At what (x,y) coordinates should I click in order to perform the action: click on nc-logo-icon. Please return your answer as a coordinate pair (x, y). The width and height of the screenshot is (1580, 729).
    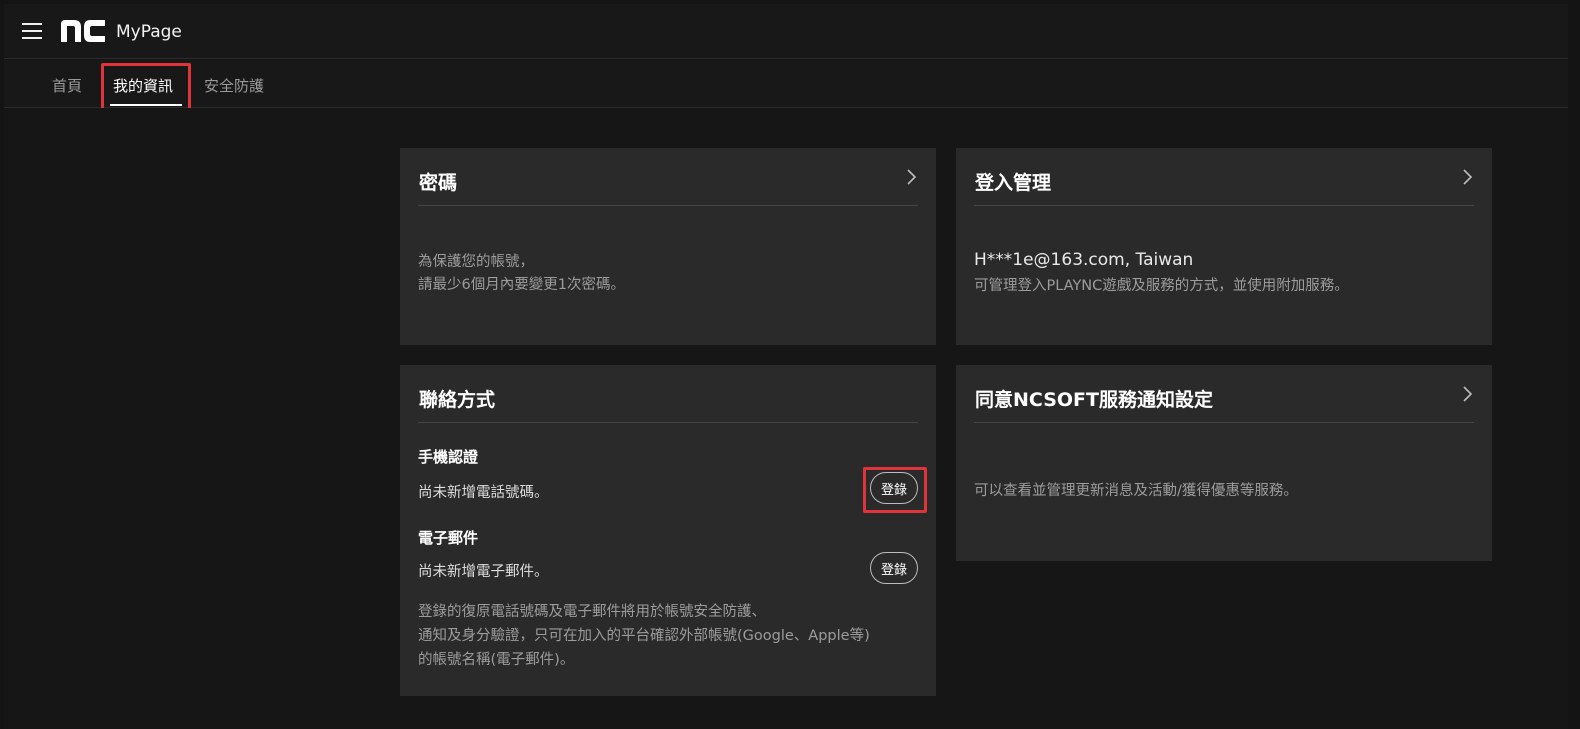
    Looking at the image, I should click on (83, 31).